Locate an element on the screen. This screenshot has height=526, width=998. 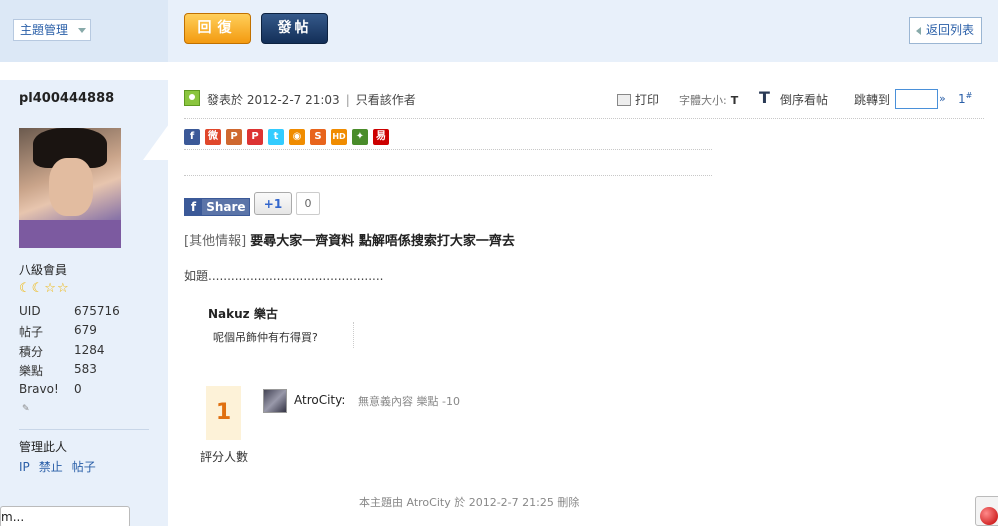
quote-border is located at coordinates (353, 335).